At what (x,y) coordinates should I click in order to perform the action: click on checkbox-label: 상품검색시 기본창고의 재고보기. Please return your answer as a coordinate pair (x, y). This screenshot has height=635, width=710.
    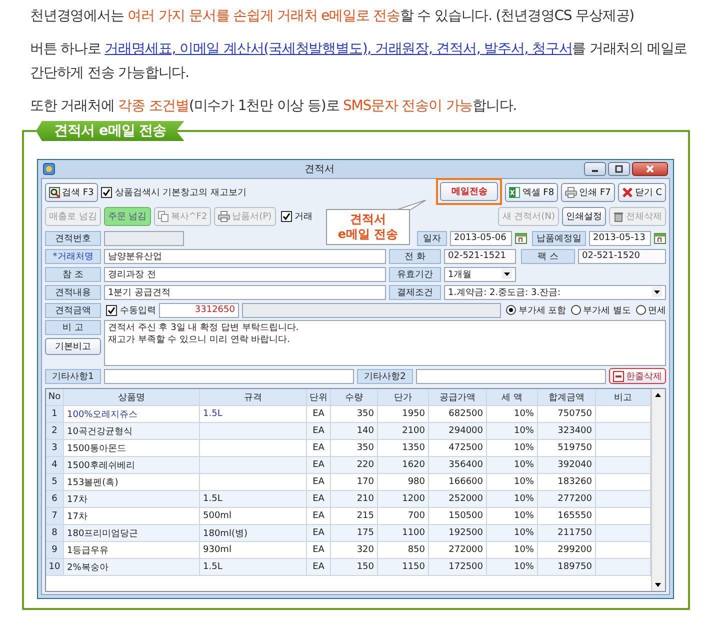
    Looking at the image, I should click on (180, 192).